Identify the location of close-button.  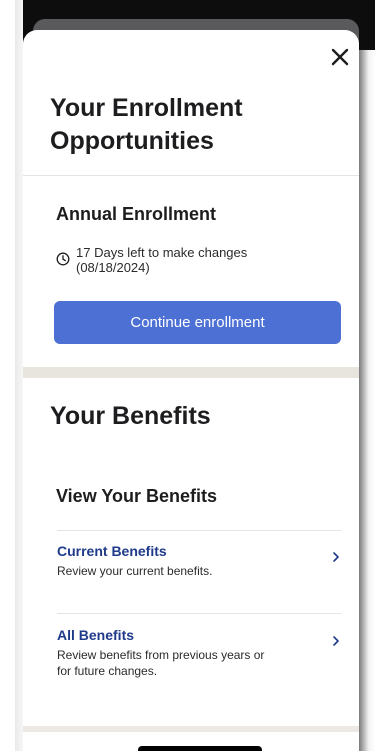
(340, 57).